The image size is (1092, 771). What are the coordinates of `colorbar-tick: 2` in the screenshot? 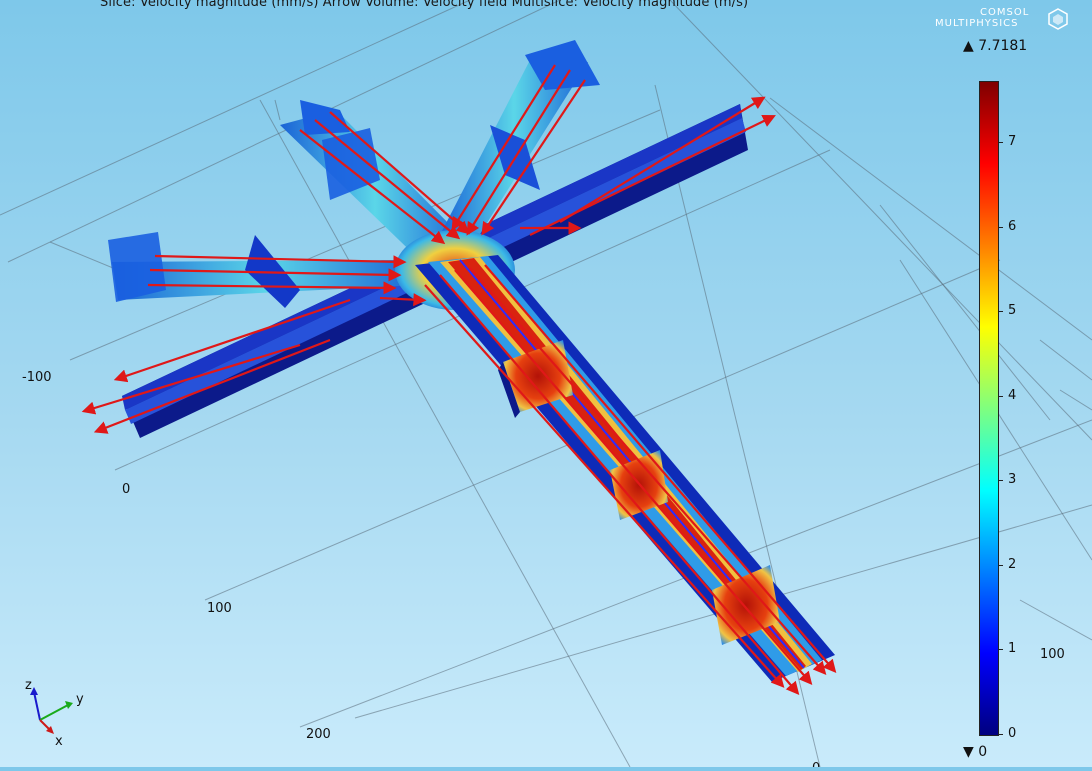 It's located at (1007, 564).